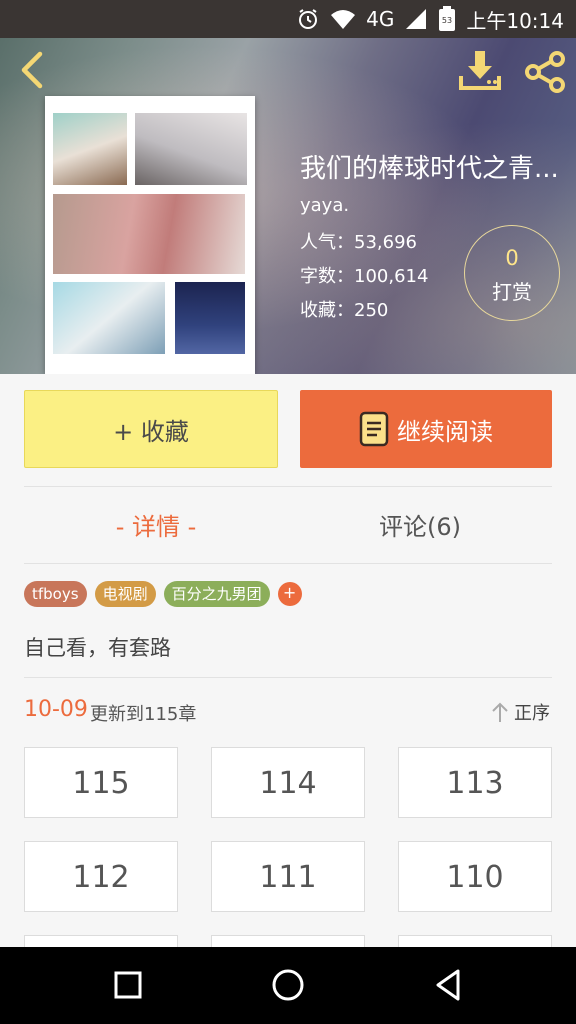 The height and width of the screenshot is (1024, 576). I want to click on sort-order-button: 正序, so click(520, 712).